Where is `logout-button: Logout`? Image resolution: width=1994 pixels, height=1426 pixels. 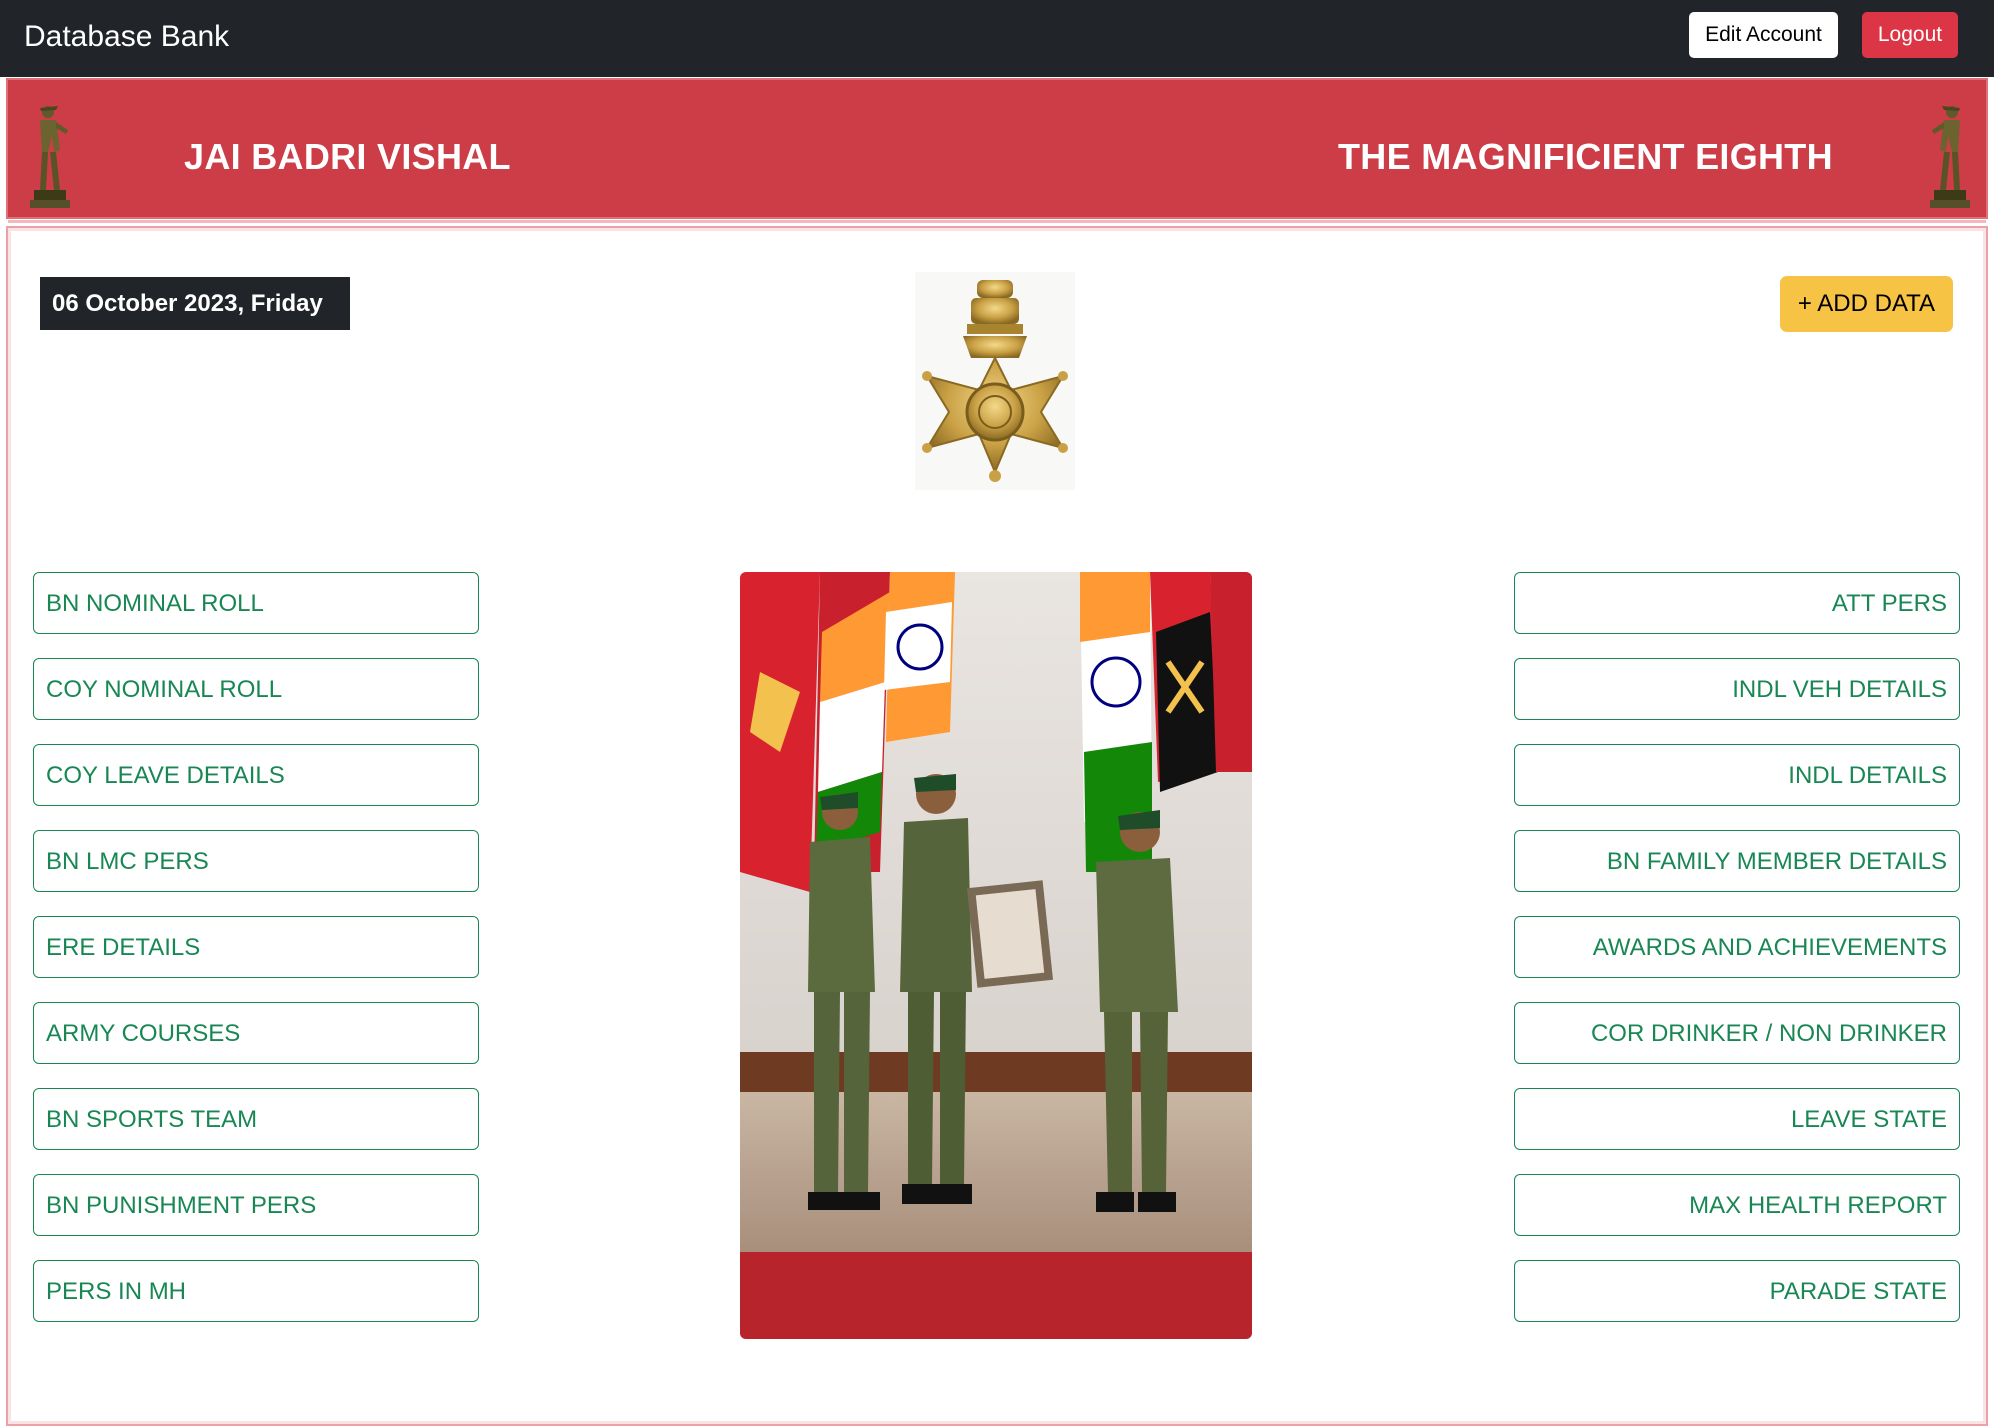 logout-button: Logout is located at coordinates (1910, 35).